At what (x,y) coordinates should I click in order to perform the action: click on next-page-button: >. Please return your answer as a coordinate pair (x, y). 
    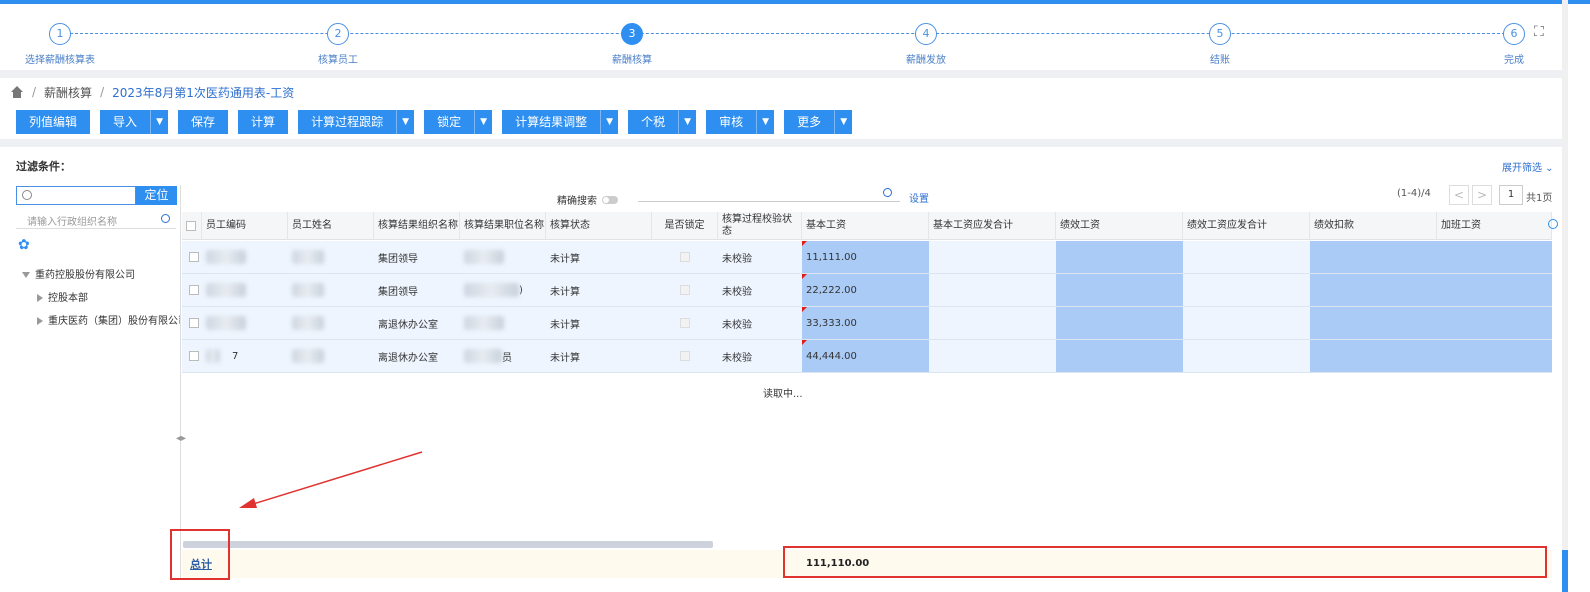
    Looking at the image, I should click on (1482, 195).